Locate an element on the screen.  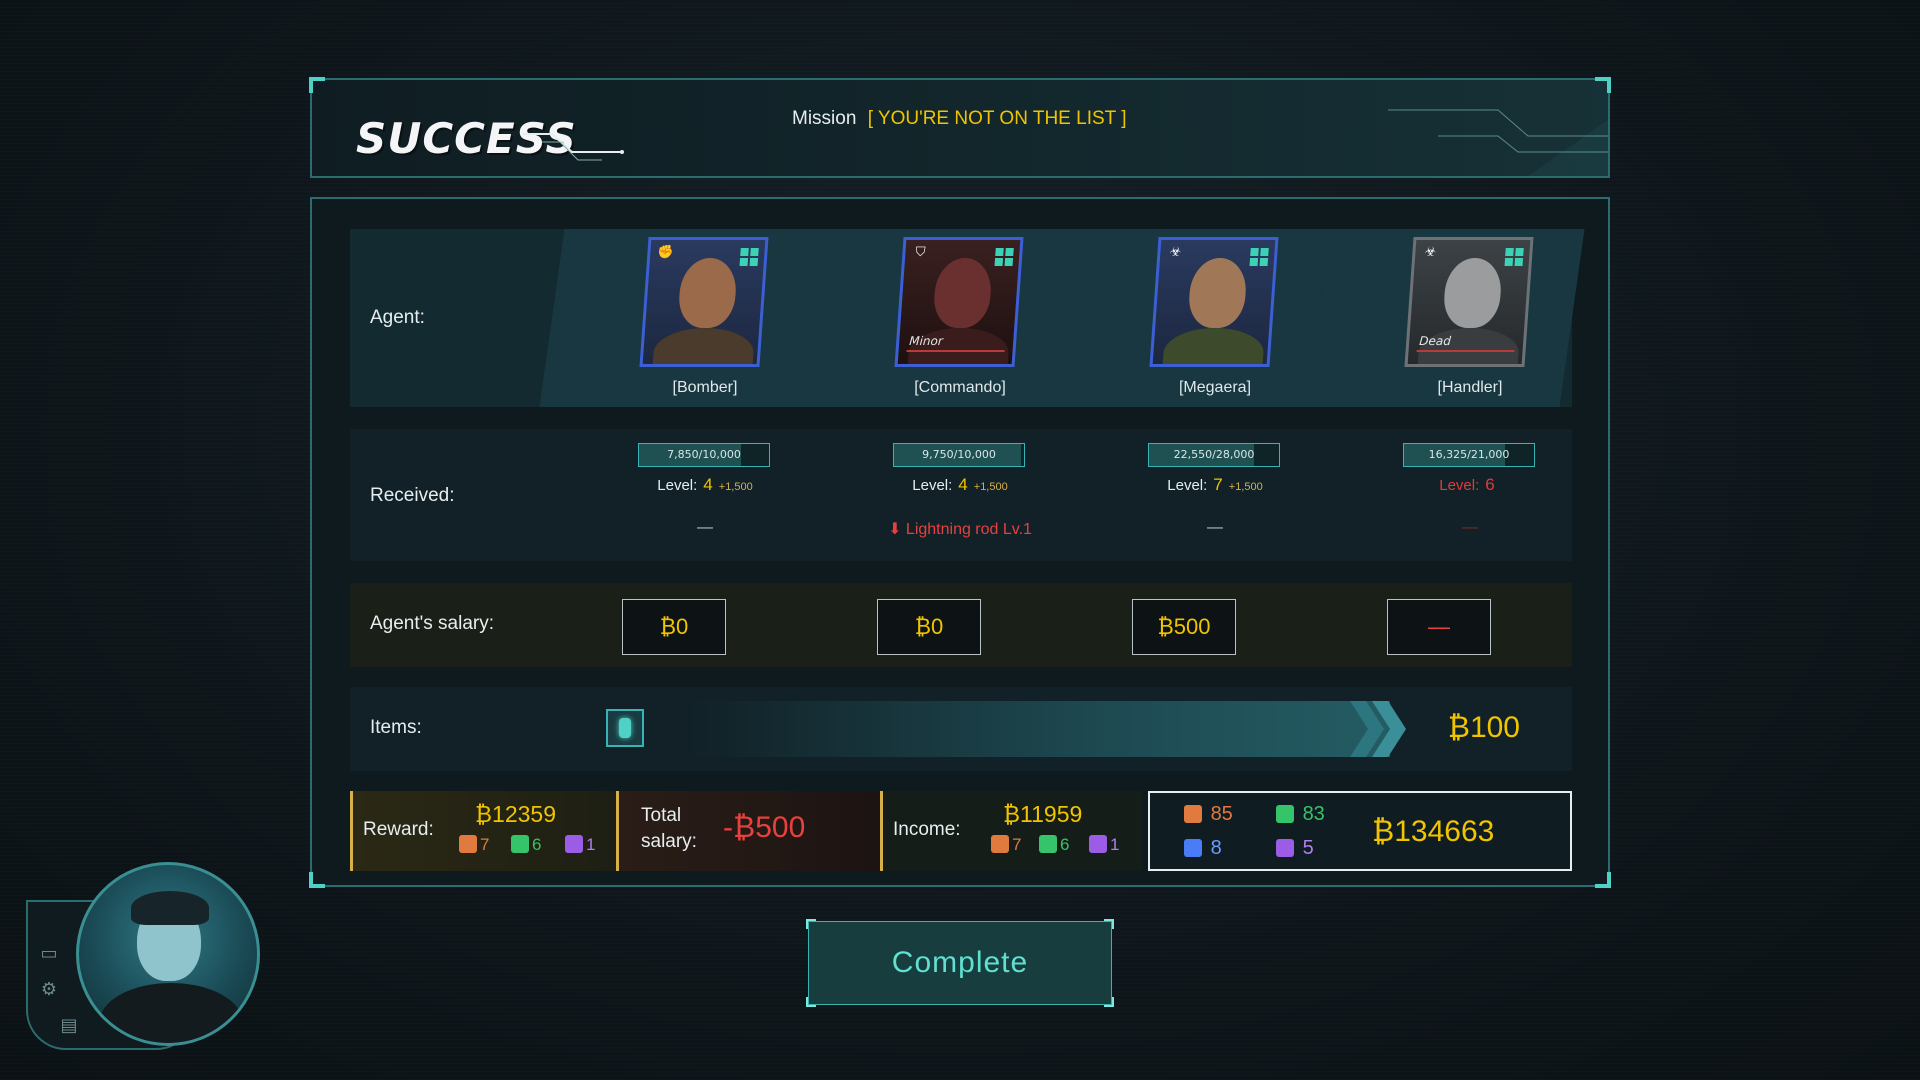
title-decoration is located at coordinates (573, 147).